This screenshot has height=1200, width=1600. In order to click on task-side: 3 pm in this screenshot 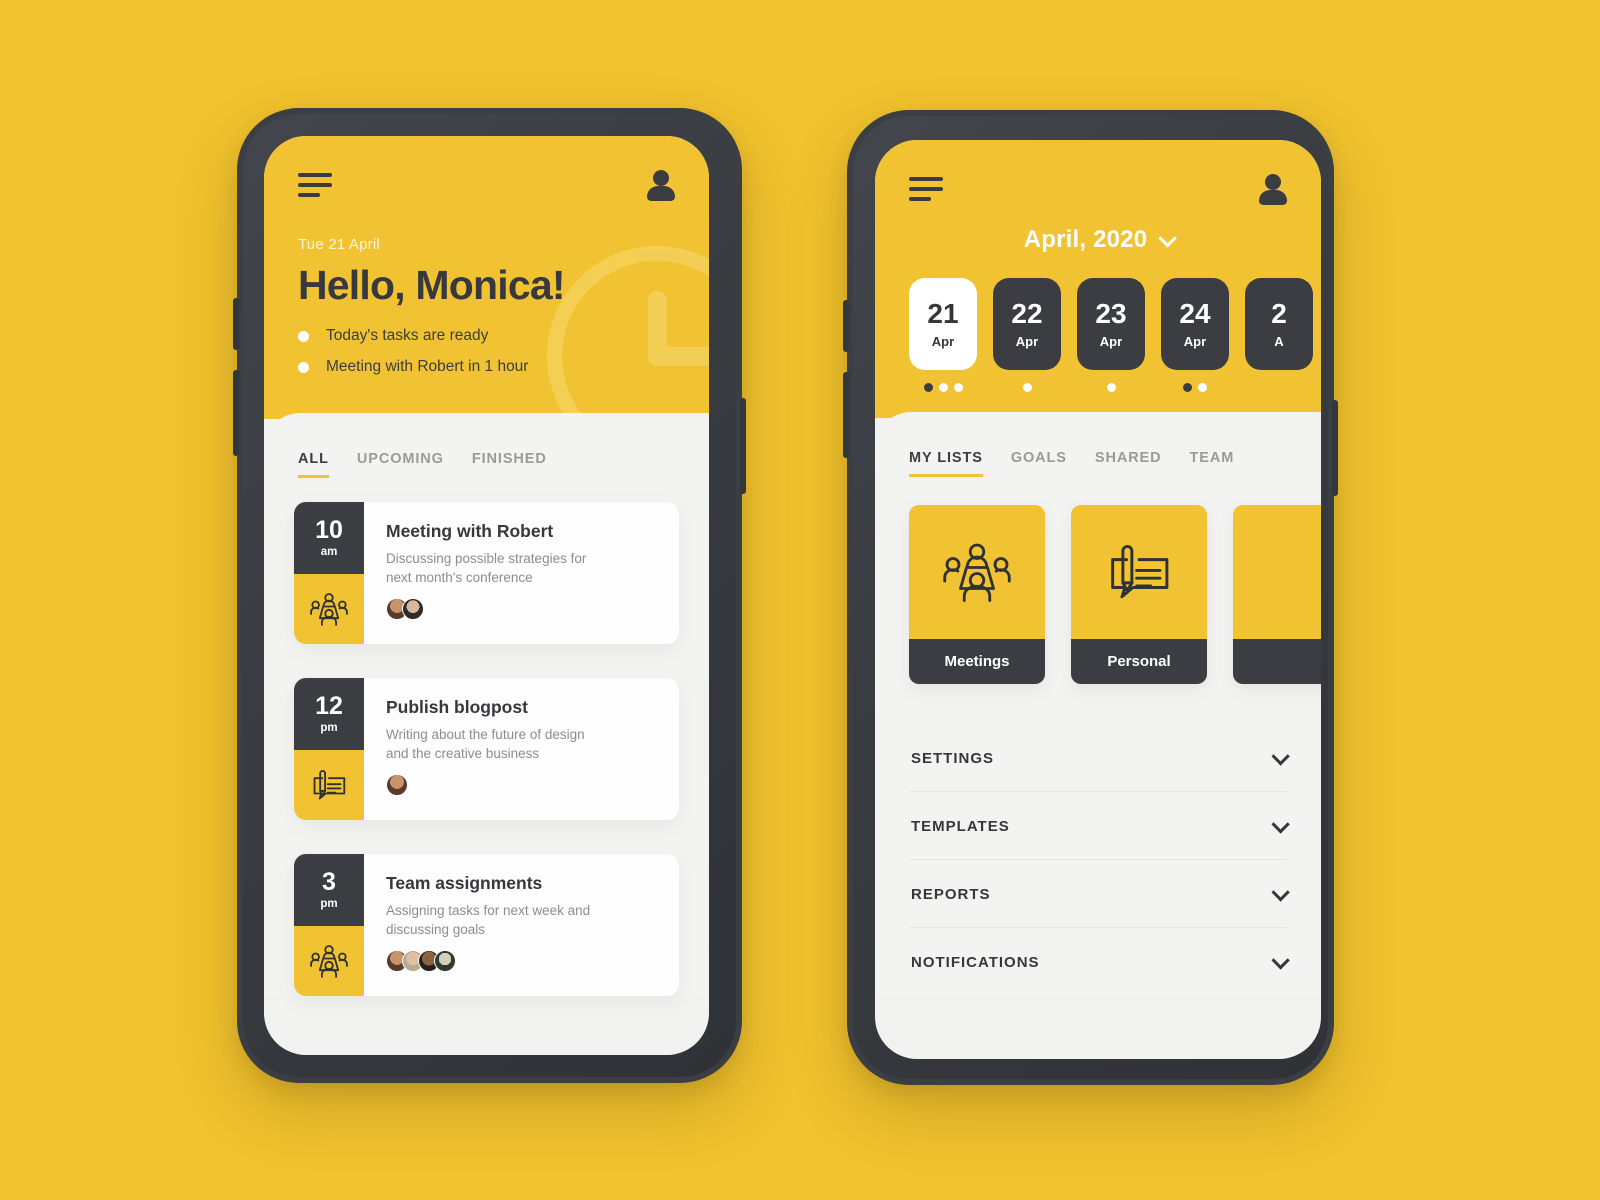, I will do `click(329, 925)`.